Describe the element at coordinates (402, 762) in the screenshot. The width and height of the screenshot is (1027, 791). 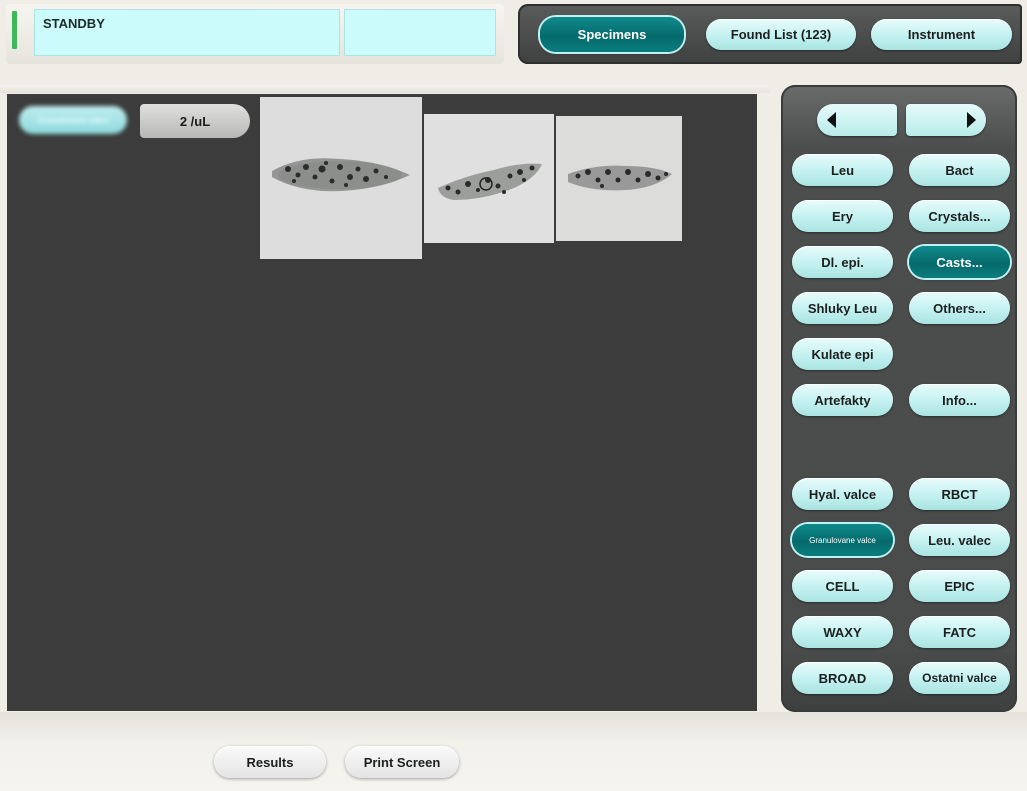
I see `print-screen-button: Print Screen` at that location.